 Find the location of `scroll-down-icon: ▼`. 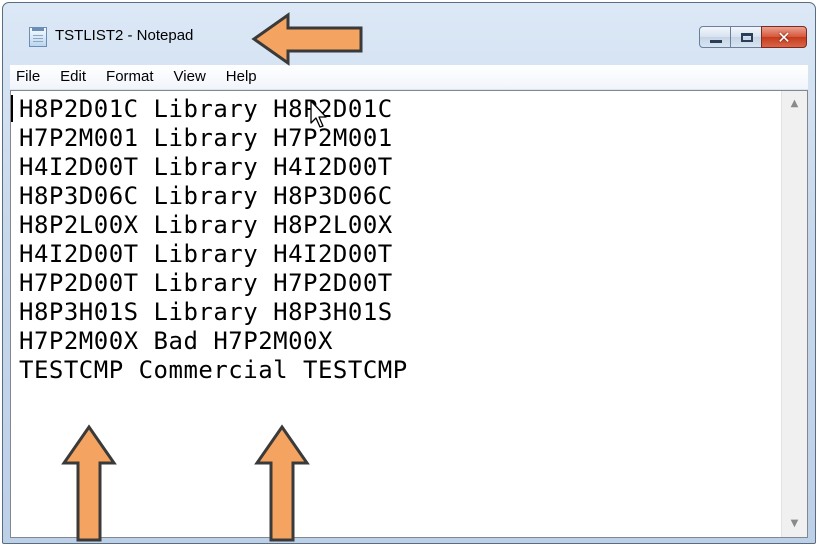

scroll-down-icon: ▼ is located at coordinates (794, 524).